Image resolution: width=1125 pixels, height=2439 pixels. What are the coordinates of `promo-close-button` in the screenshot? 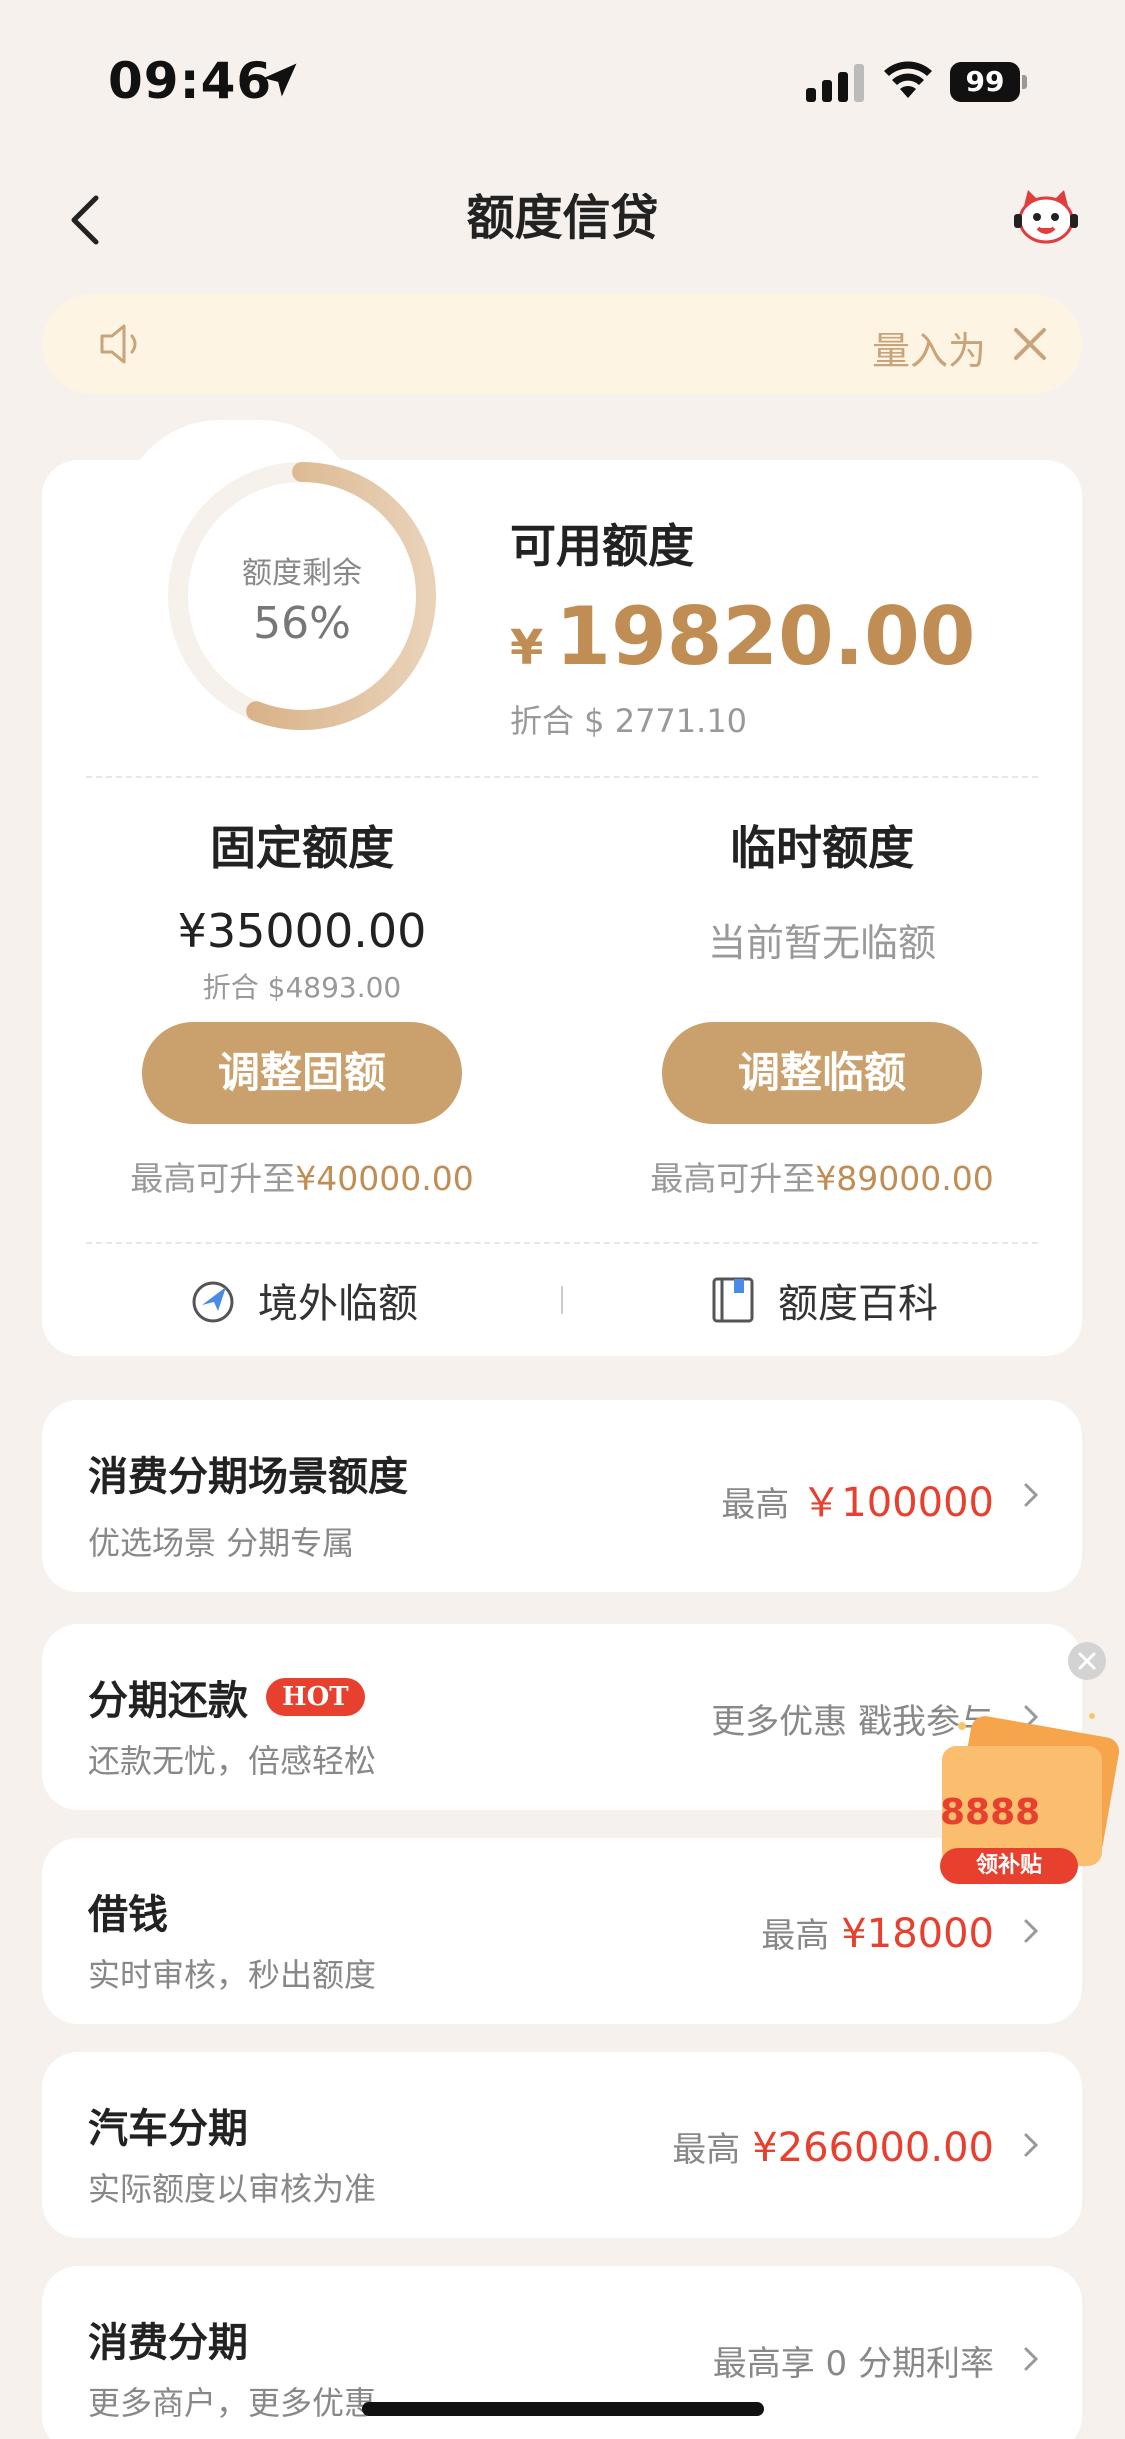 It's located at (1087, 1661).